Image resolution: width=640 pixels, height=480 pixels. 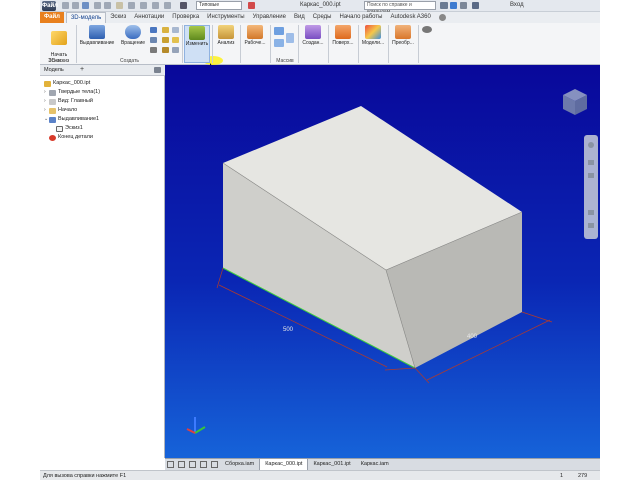 What do you see at coordinates (60, 110) in the screenshot?
I see `tree-item-origin: › Начало` at bounding box center [60, 110].